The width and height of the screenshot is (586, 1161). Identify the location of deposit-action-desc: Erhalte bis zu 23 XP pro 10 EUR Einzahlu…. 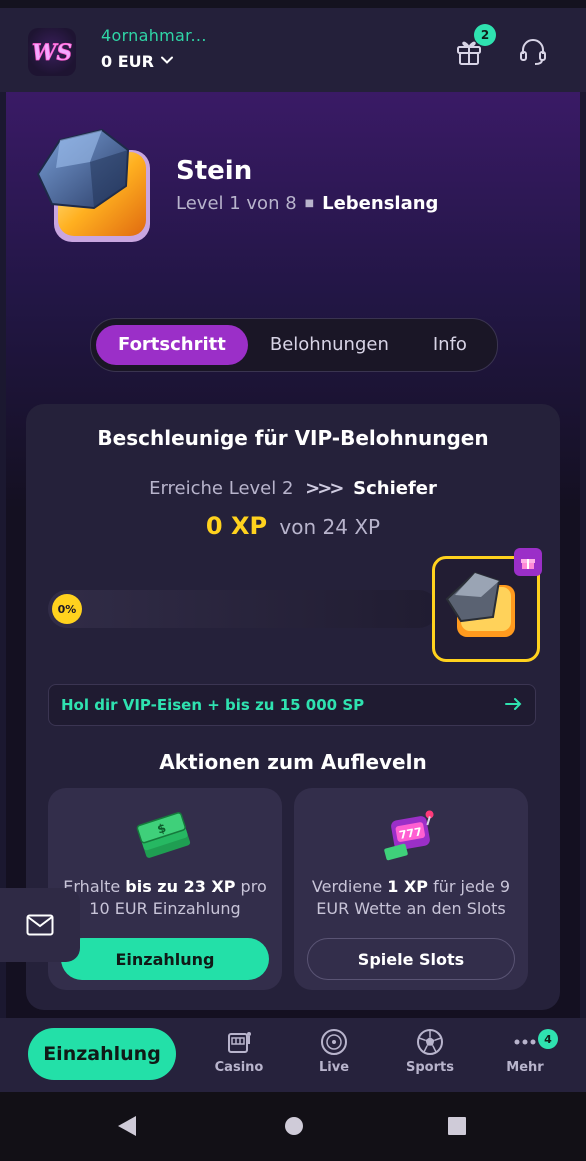
(165, 897).